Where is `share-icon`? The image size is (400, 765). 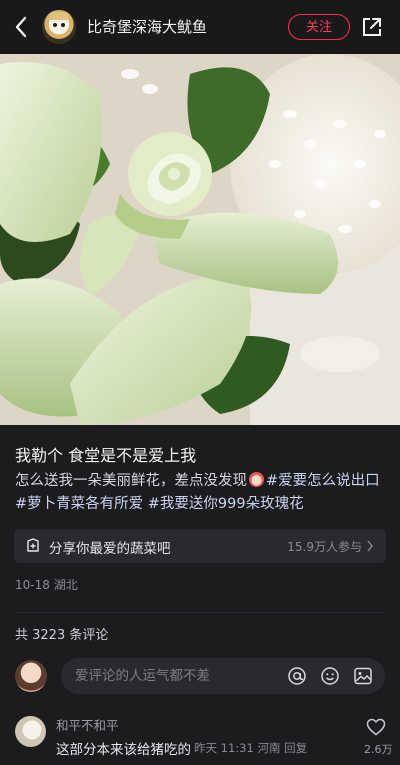
share-icon is located at coordinates (372, 27).